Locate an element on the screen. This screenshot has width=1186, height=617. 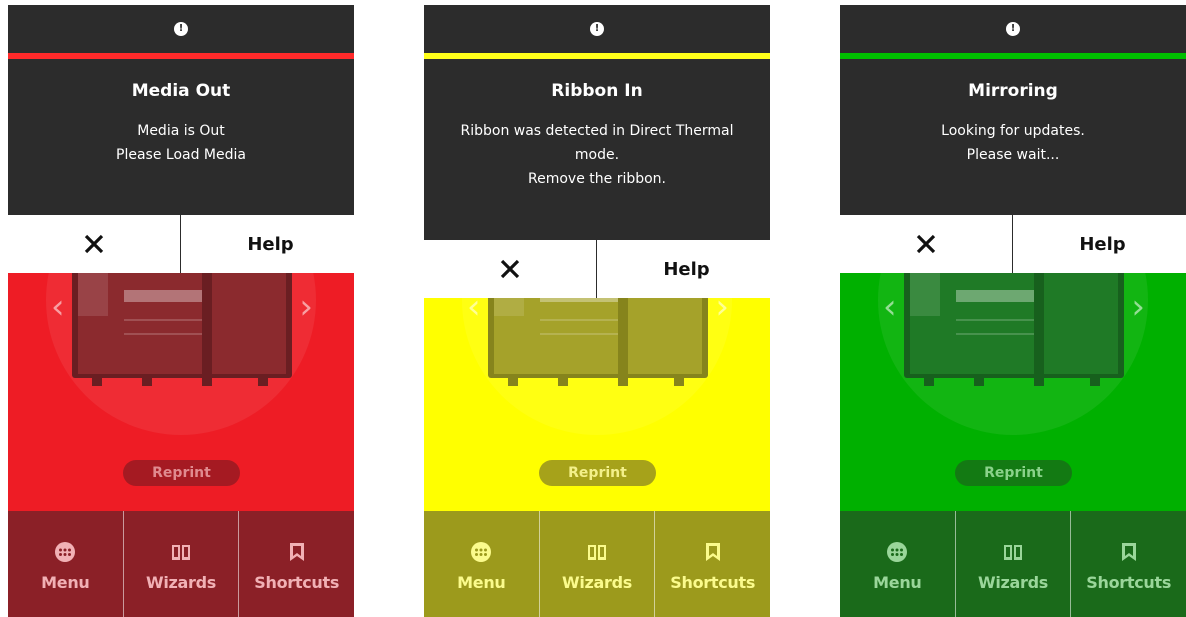
alert-title: Mirroring is located at coordinates (1013, 91).